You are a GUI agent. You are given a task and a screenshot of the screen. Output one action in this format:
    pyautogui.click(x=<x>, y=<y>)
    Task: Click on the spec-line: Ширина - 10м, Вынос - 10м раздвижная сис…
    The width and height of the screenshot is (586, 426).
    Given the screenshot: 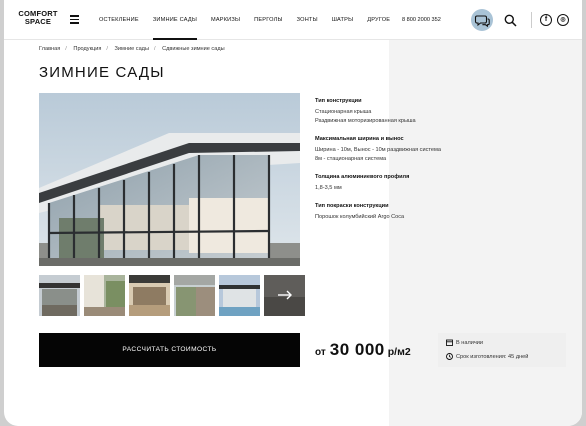 What is the action you would take?
    pyautogui.click(x=378, y=150)
    